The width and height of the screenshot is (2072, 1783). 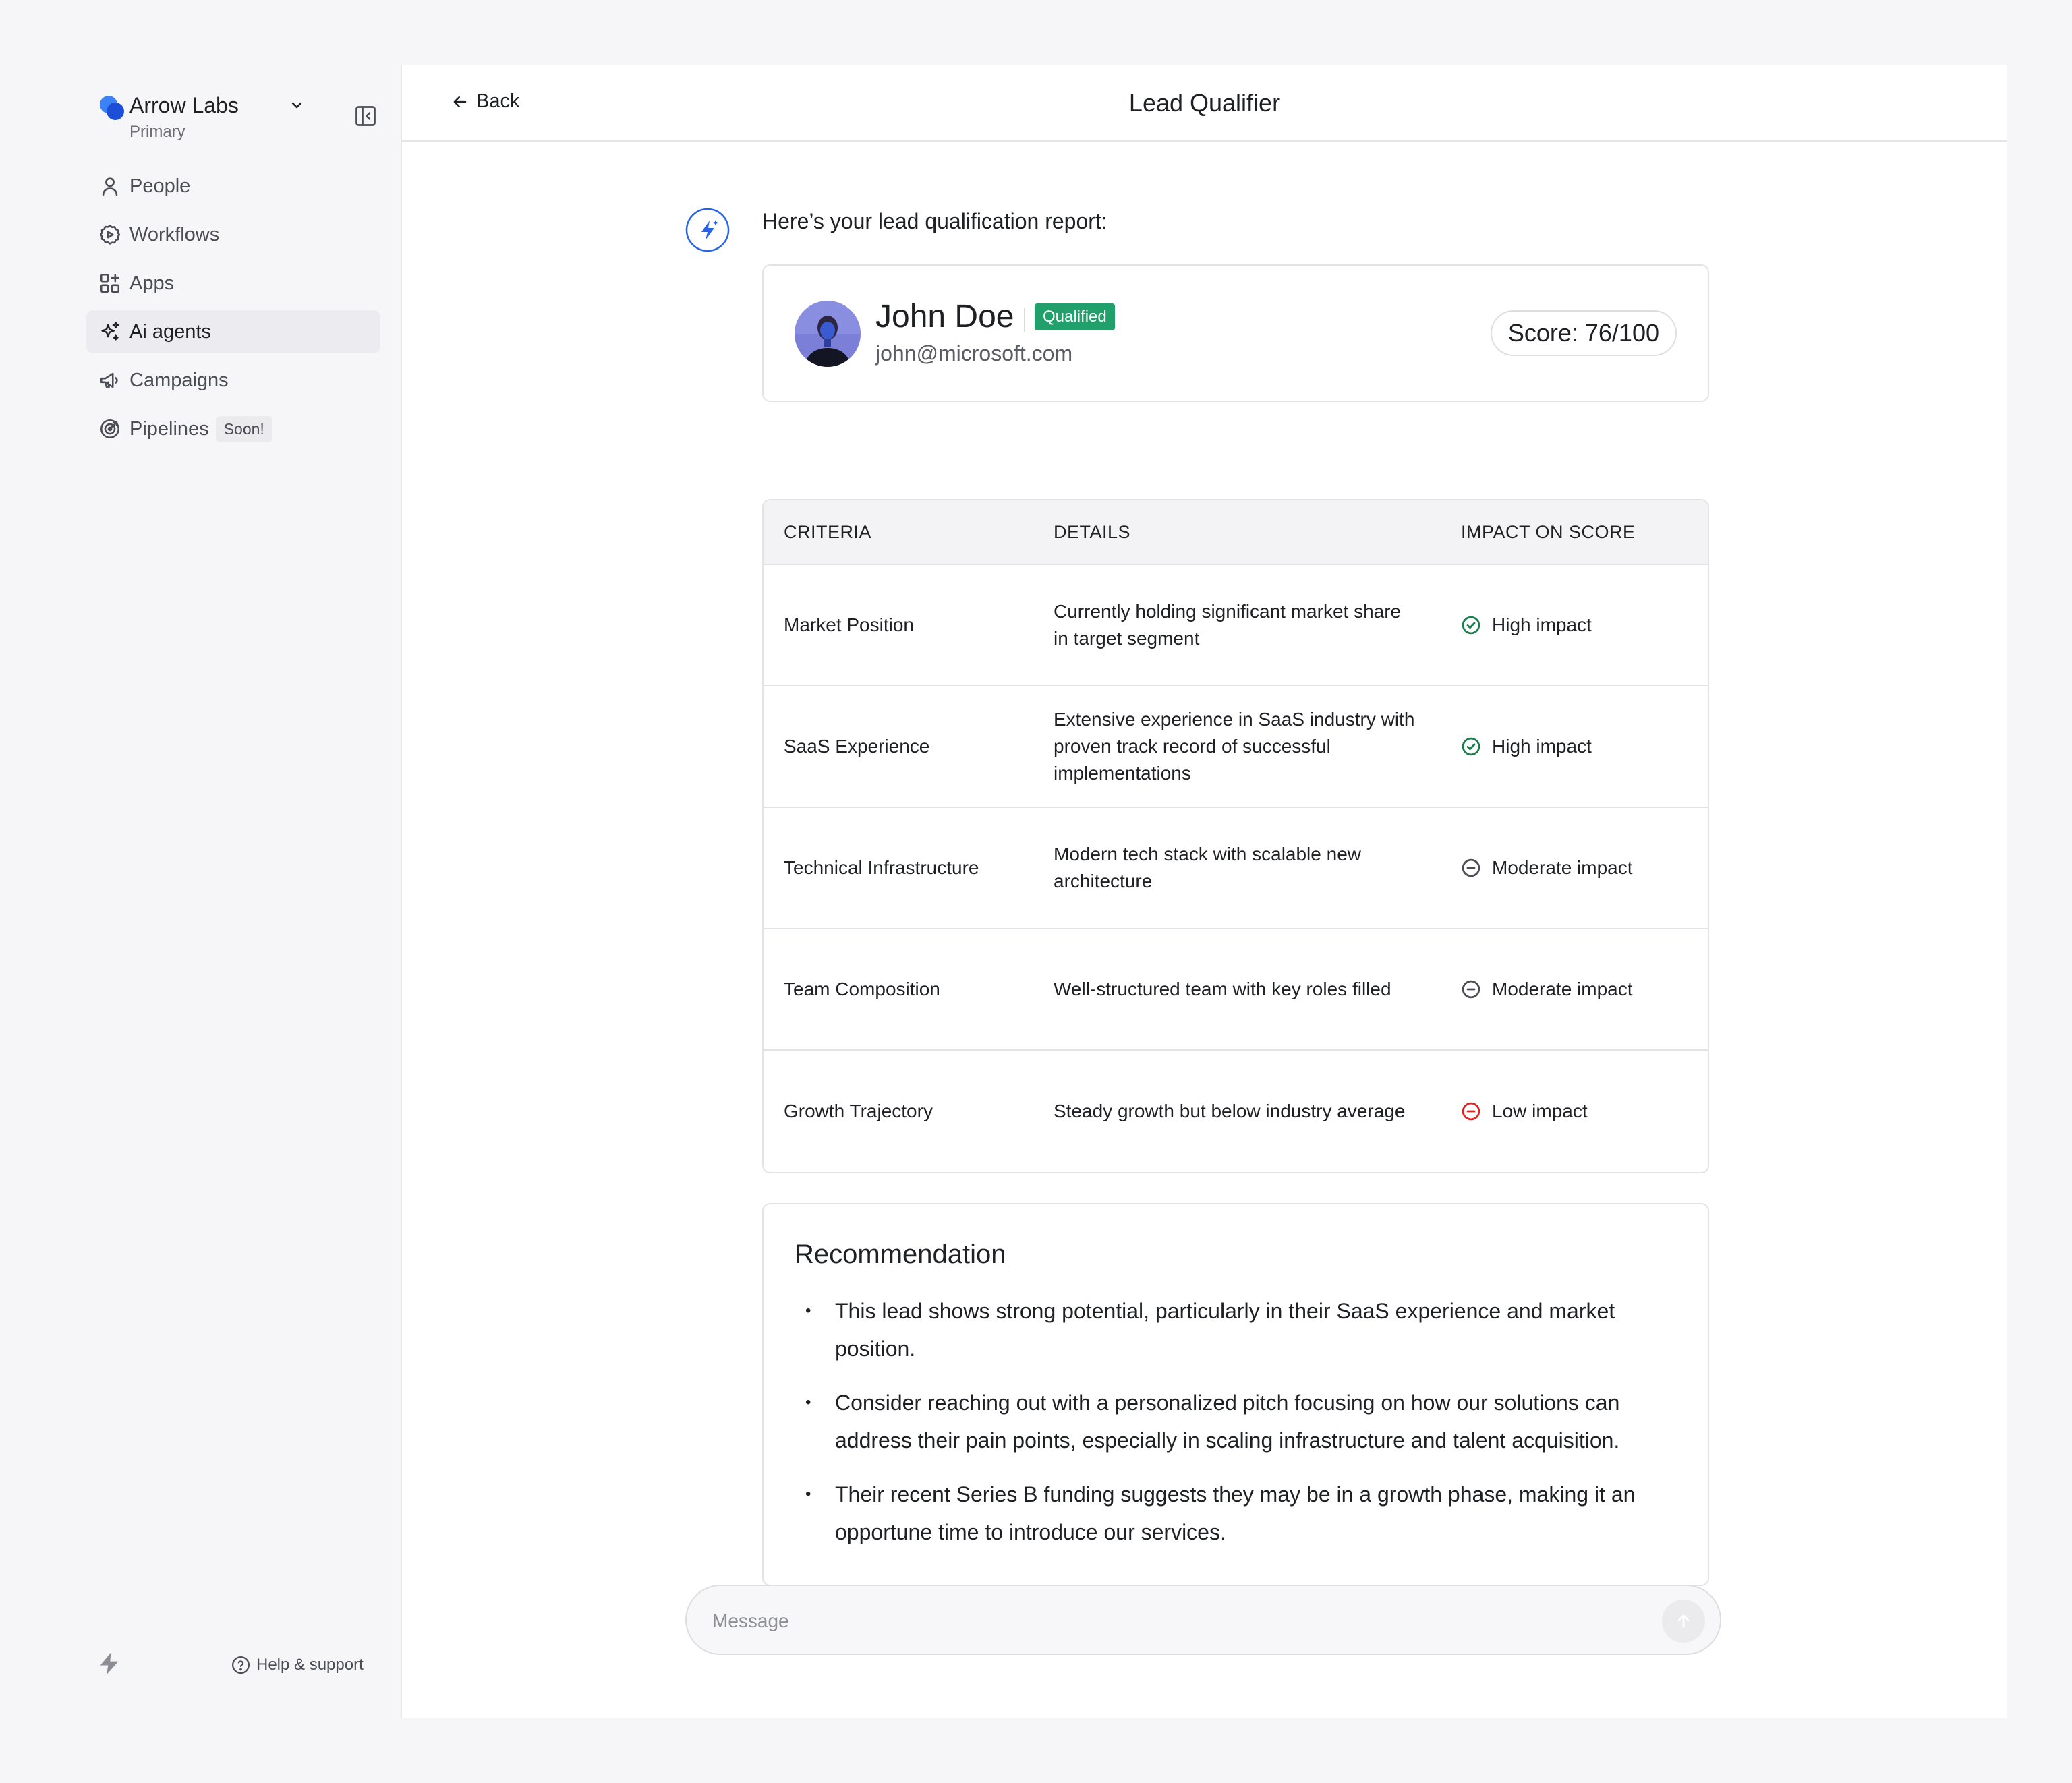 What do you see at coordinates (1583, 333) in the screenshot?
I see `score-badge: Score: 76/100` at bounding box center [1583, 333].